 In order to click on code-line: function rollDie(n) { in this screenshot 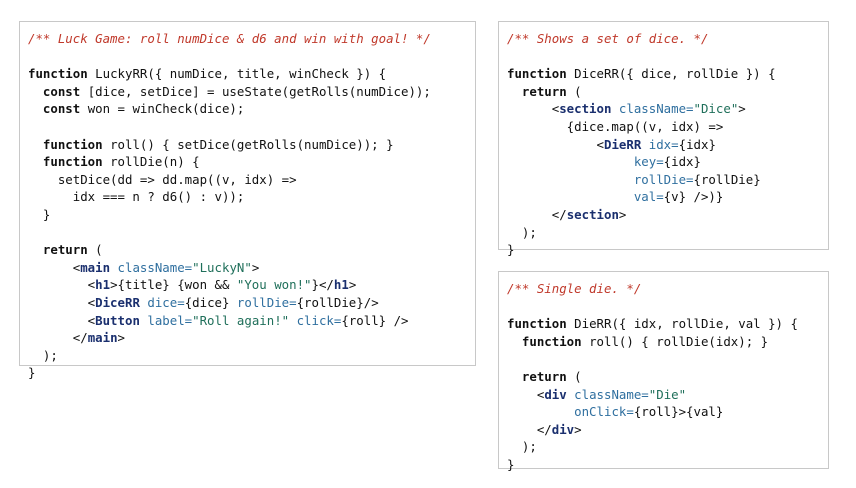, I will do `click(247, 162)`.